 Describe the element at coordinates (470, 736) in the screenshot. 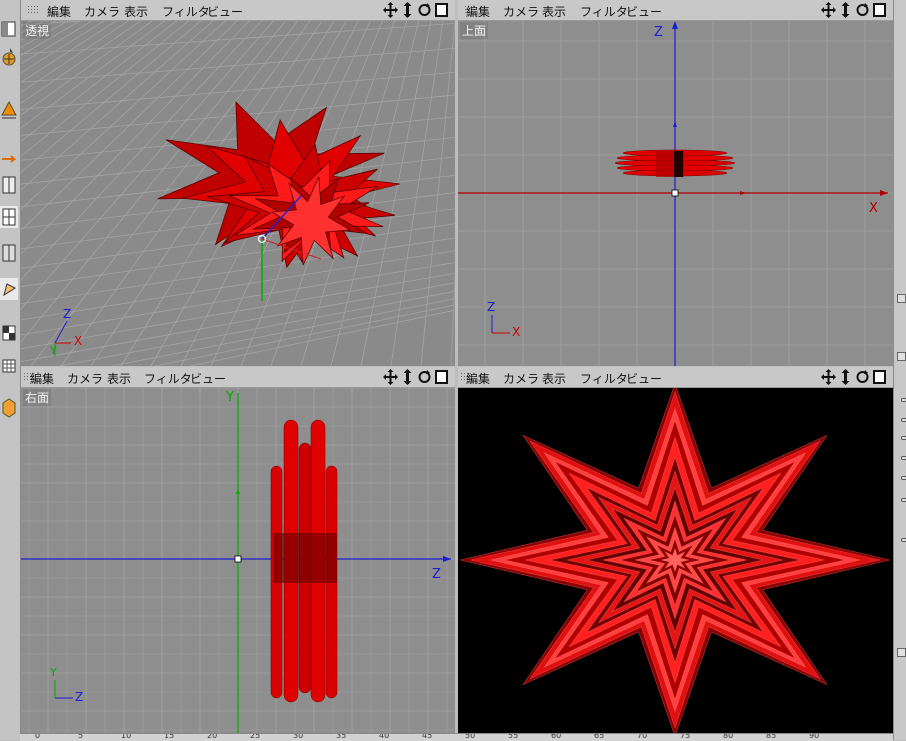

I see `ruler-tick-label: 50` at that location.